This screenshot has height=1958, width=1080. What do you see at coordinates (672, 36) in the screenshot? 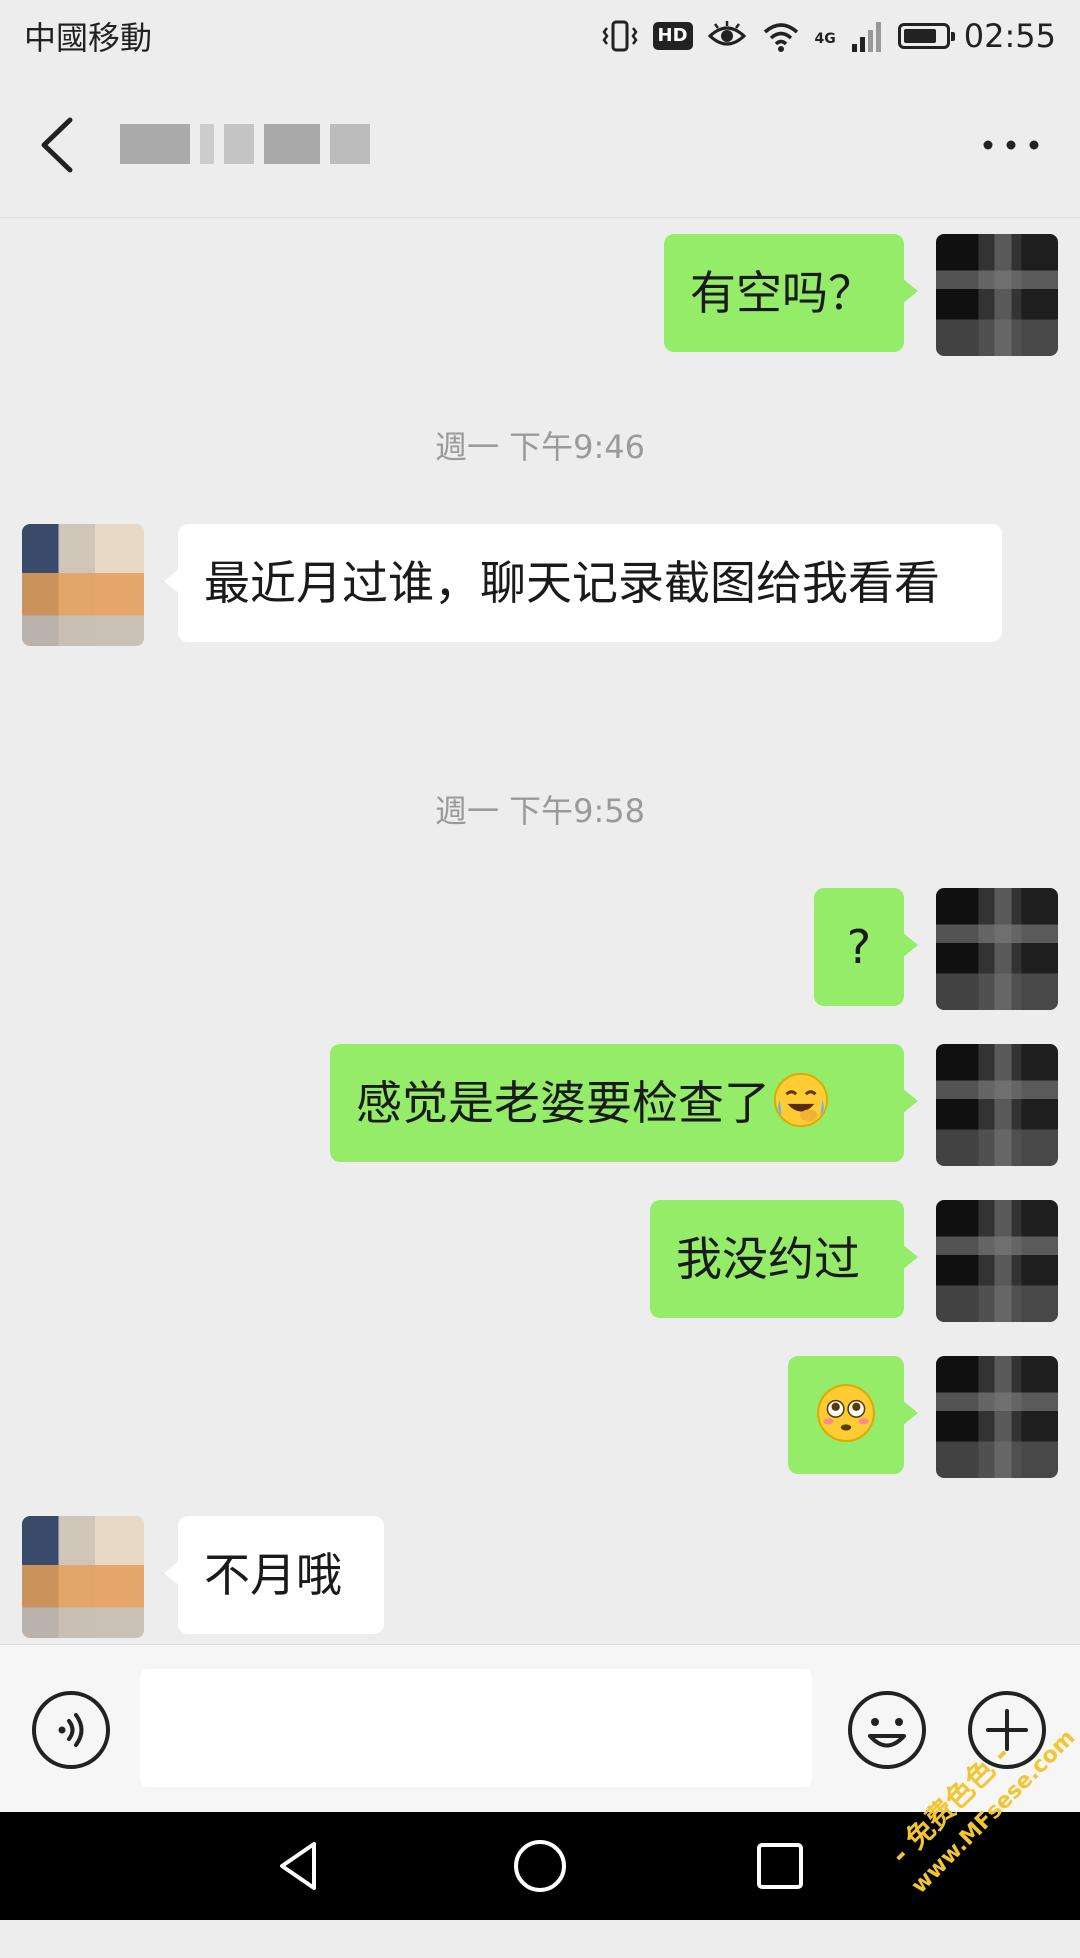
I see `hd-badge: HD` at bounding box center [672, 36].